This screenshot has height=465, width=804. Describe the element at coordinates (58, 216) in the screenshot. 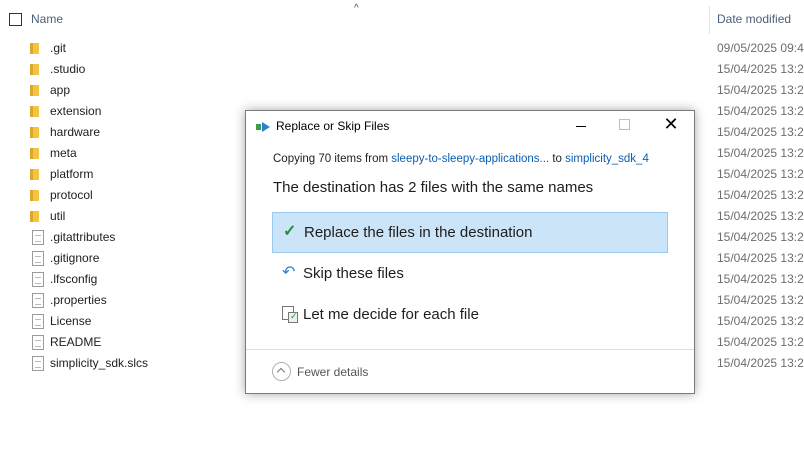

I see `file-name: util` at that location.